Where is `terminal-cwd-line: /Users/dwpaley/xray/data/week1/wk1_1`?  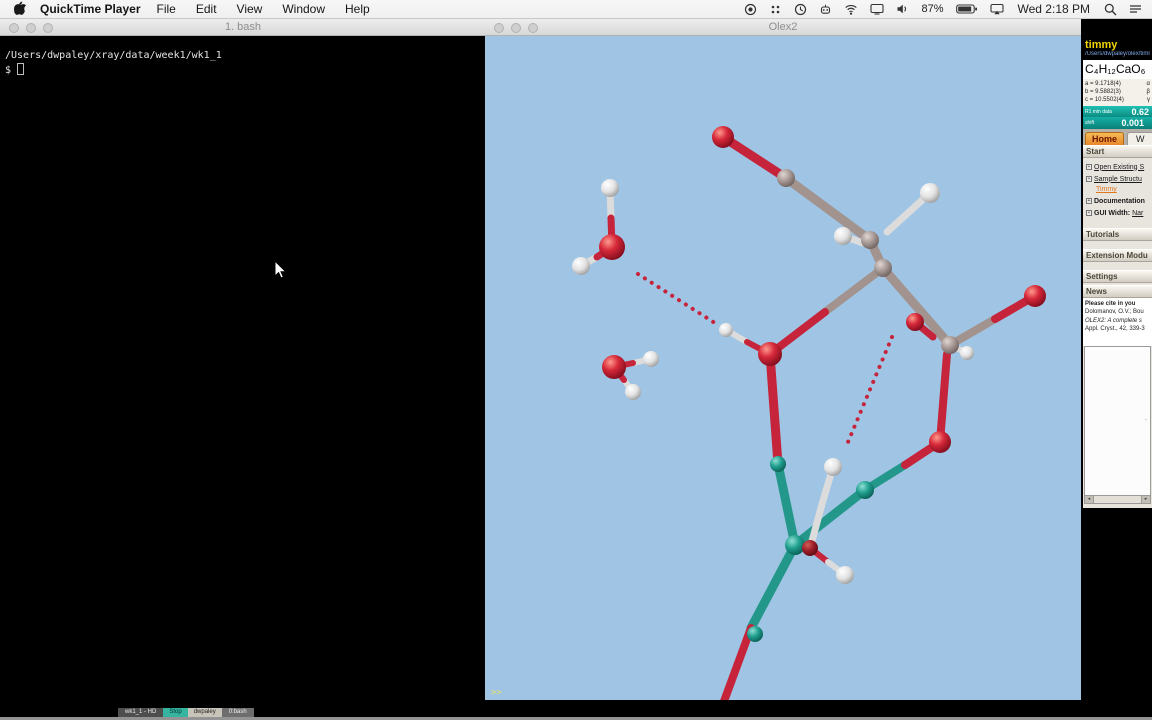
terminal-cwd-line: /Users/dwpaley/xray/data/week1/wk1_1 is located at coordinates (113, 55).